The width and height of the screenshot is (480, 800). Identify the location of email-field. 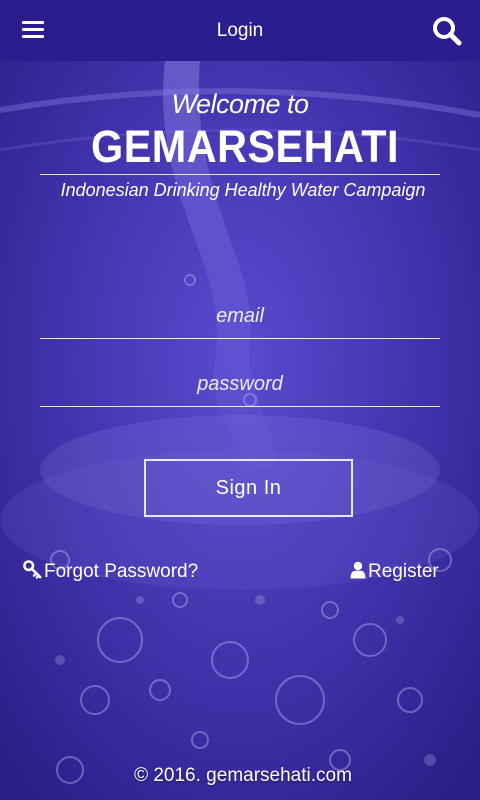
(240, 317).